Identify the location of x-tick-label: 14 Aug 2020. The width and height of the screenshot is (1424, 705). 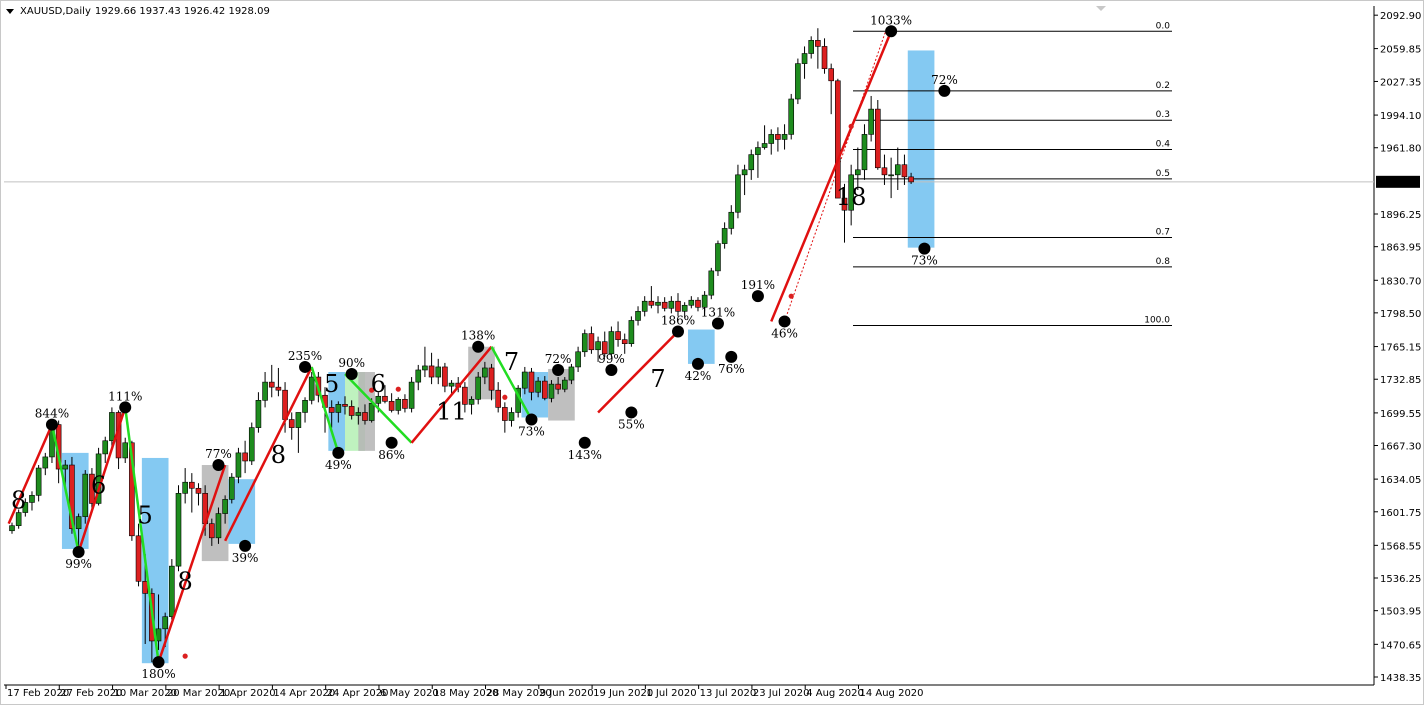
(891, 693).